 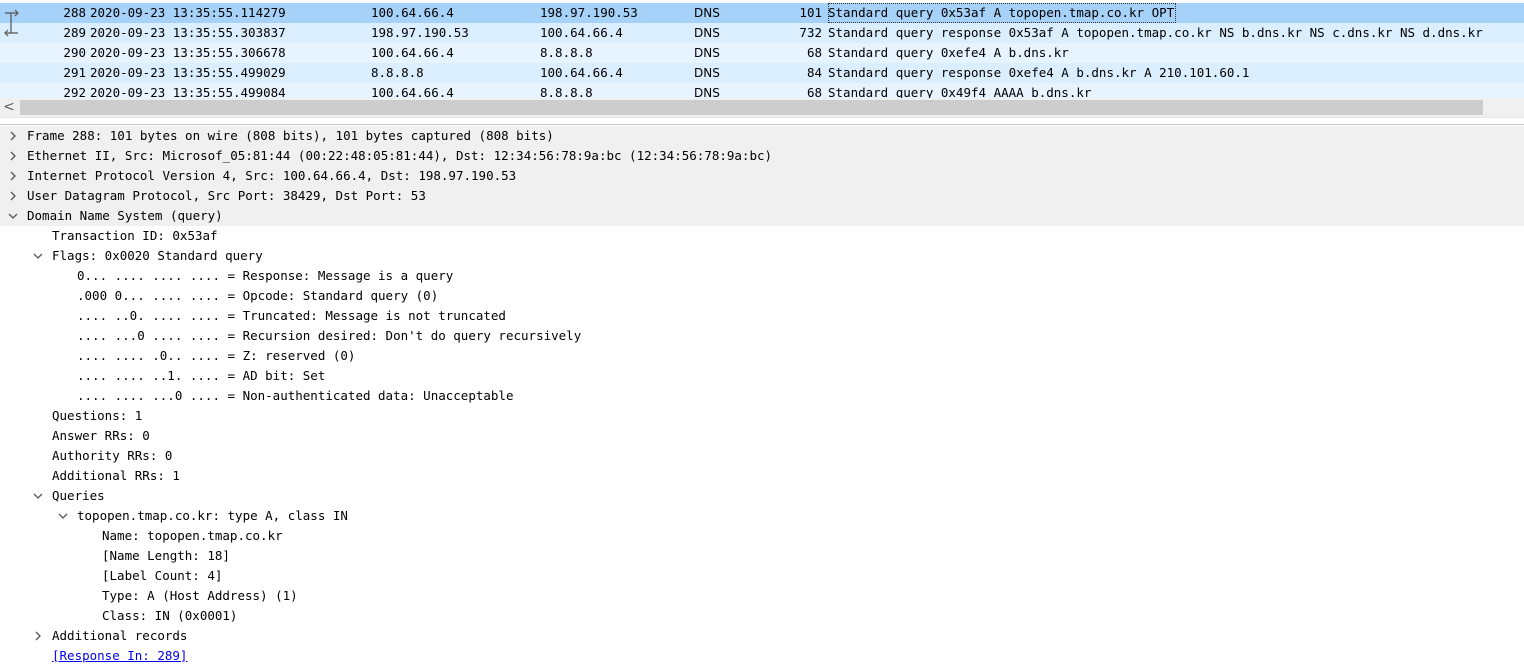 What do you see at coordinates (74, 91) in the screenshot?
I see `packet-number: 292` at bounding box center [74, 91].